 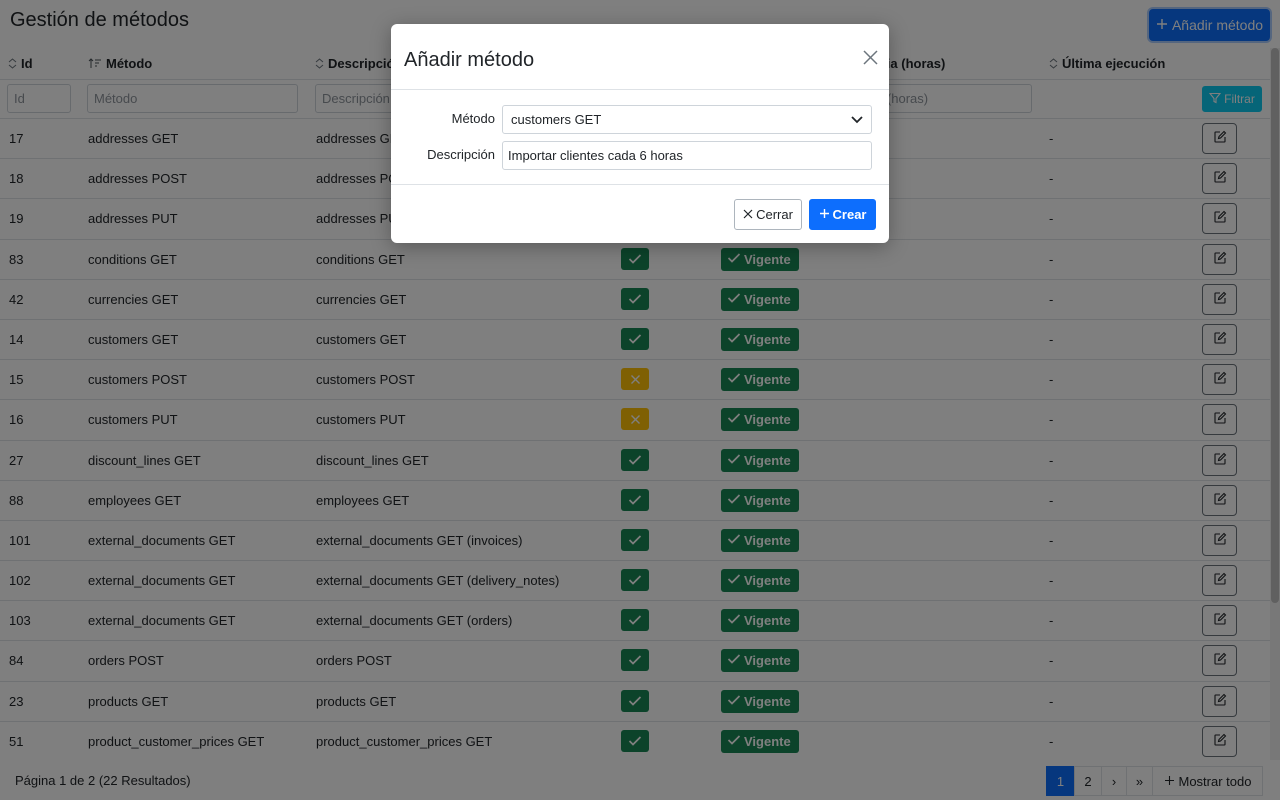 What do you see at coordinates (556, 119) in the screenshot?
I see `metodo-select-value: customers GET` at bounding box center [556, 119].